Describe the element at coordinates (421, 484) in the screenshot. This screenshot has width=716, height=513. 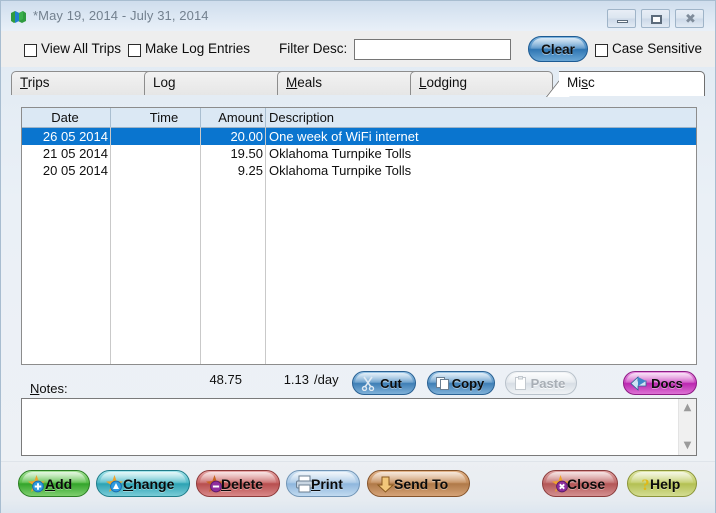
I see `send-to-button-label: Send To` at that location.